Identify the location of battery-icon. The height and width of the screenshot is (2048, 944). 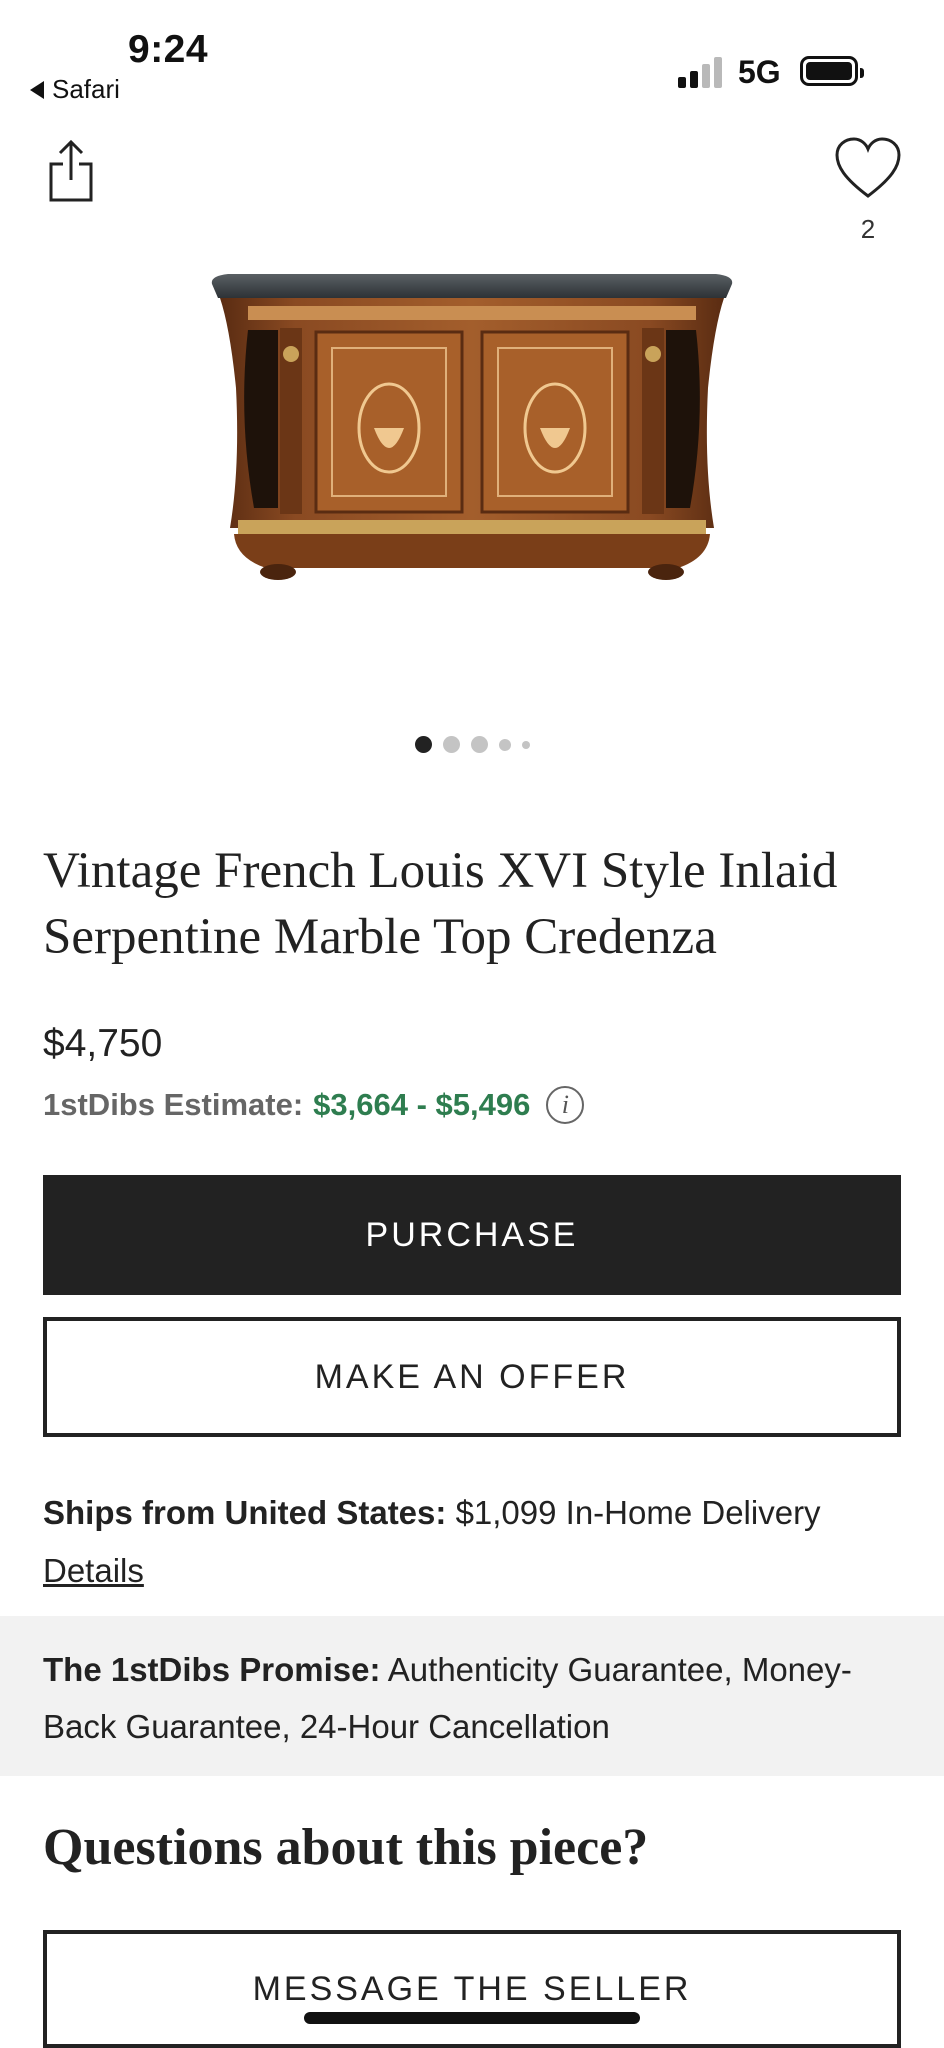
(832, 71).